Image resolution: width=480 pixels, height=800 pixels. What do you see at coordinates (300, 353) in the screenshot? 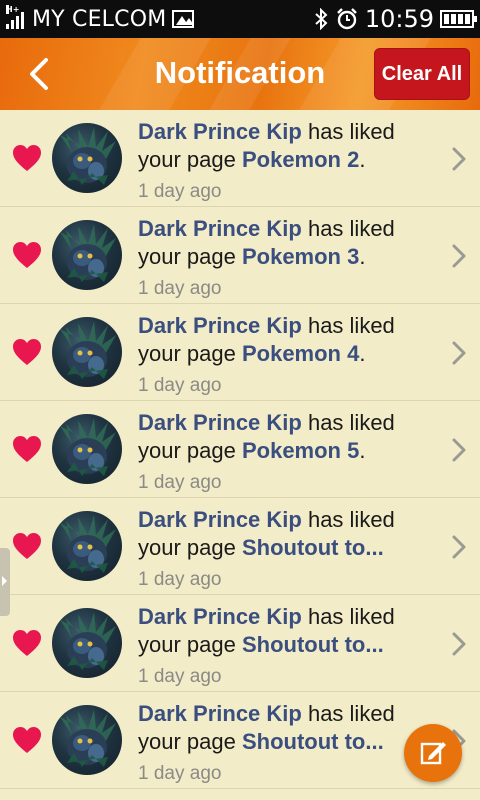
I see `page-link: Pokemon 4` at bounding box center [300, 353].